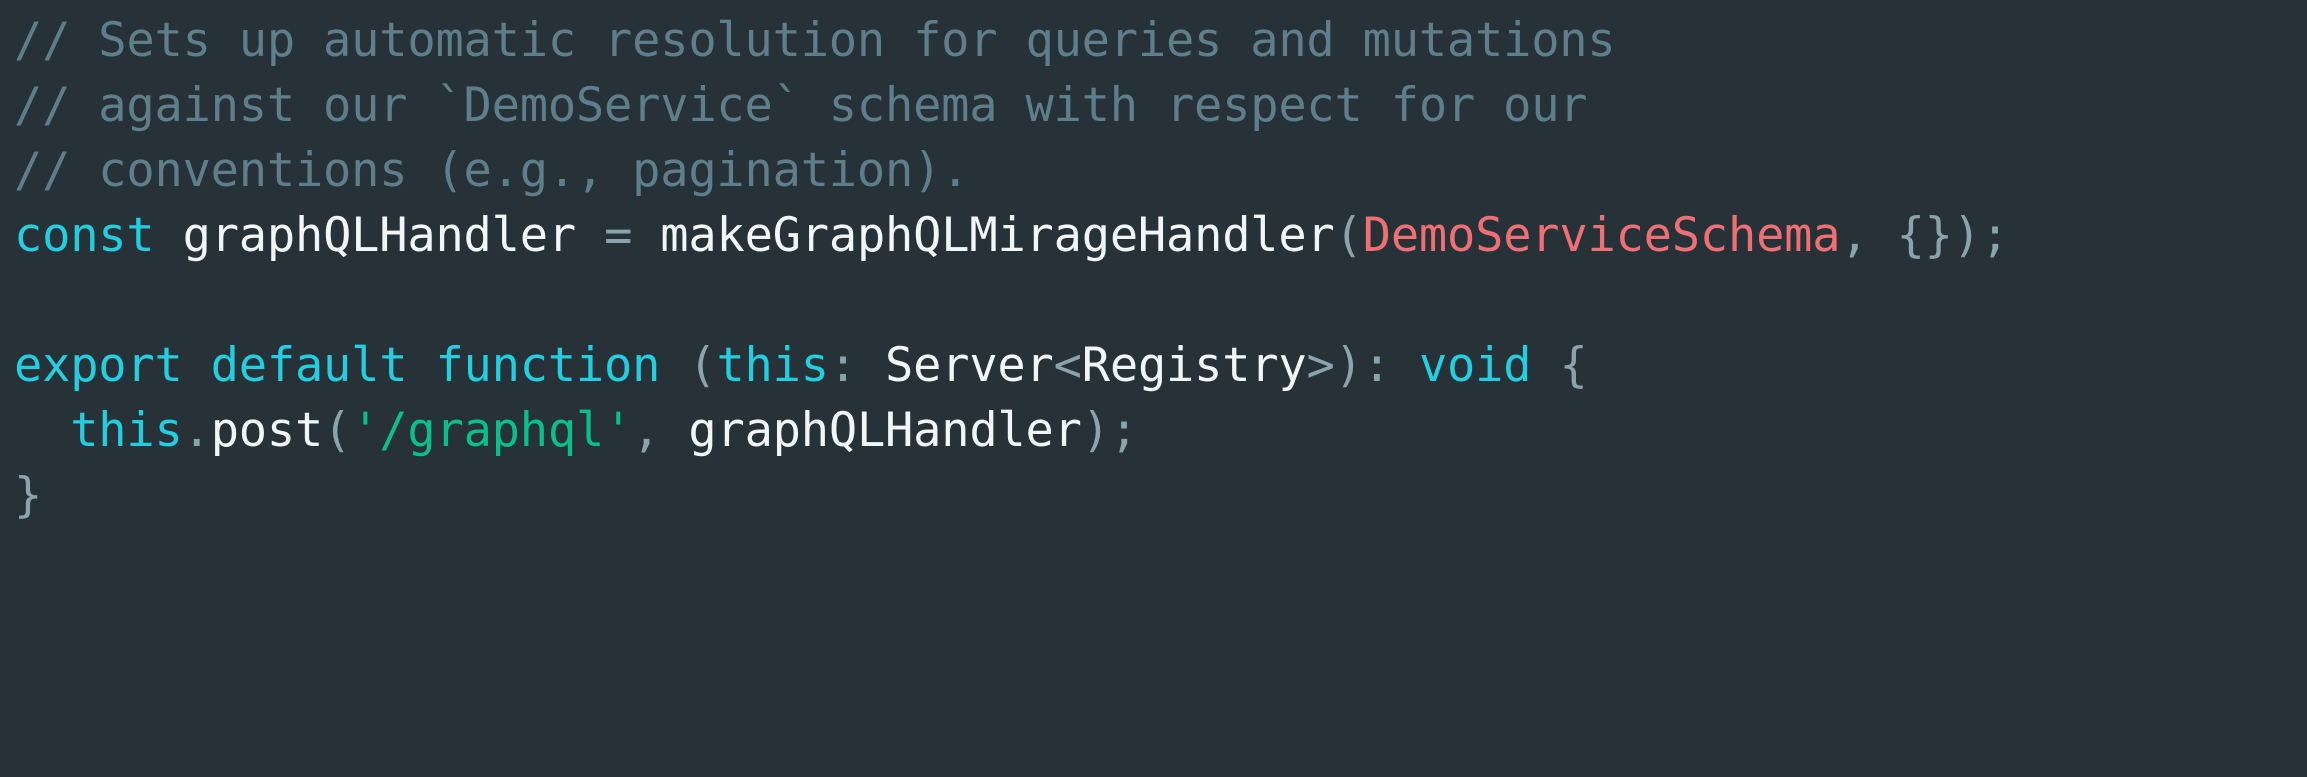 The image size is (2307, 777). What do you see at coordinates (1475, 365) in the screenshot?
I see `code-token-keyword: void` at bounding box center [1475, 365].